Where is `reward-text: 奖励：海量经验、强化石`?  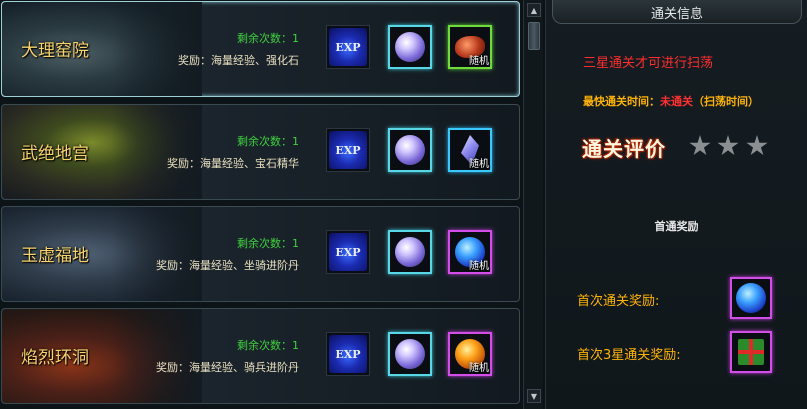 reward-text: 奖励：海量经验、强化石 is located at coordinates (238, 60).